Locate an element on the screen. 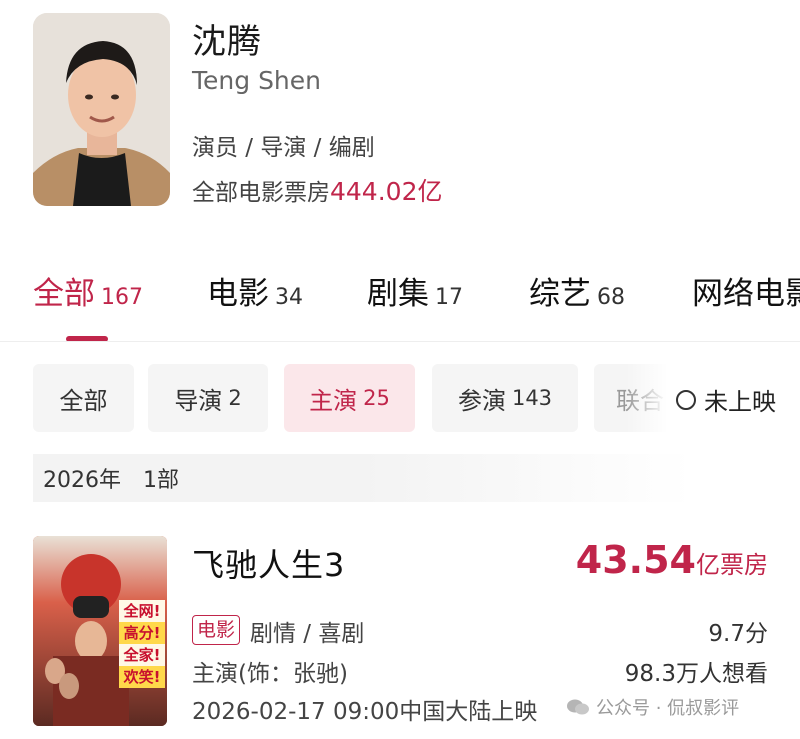 Image resolution: width=800 pixels, height=739 pixels. year-count: 1部 is located at coordinates (161, 480).